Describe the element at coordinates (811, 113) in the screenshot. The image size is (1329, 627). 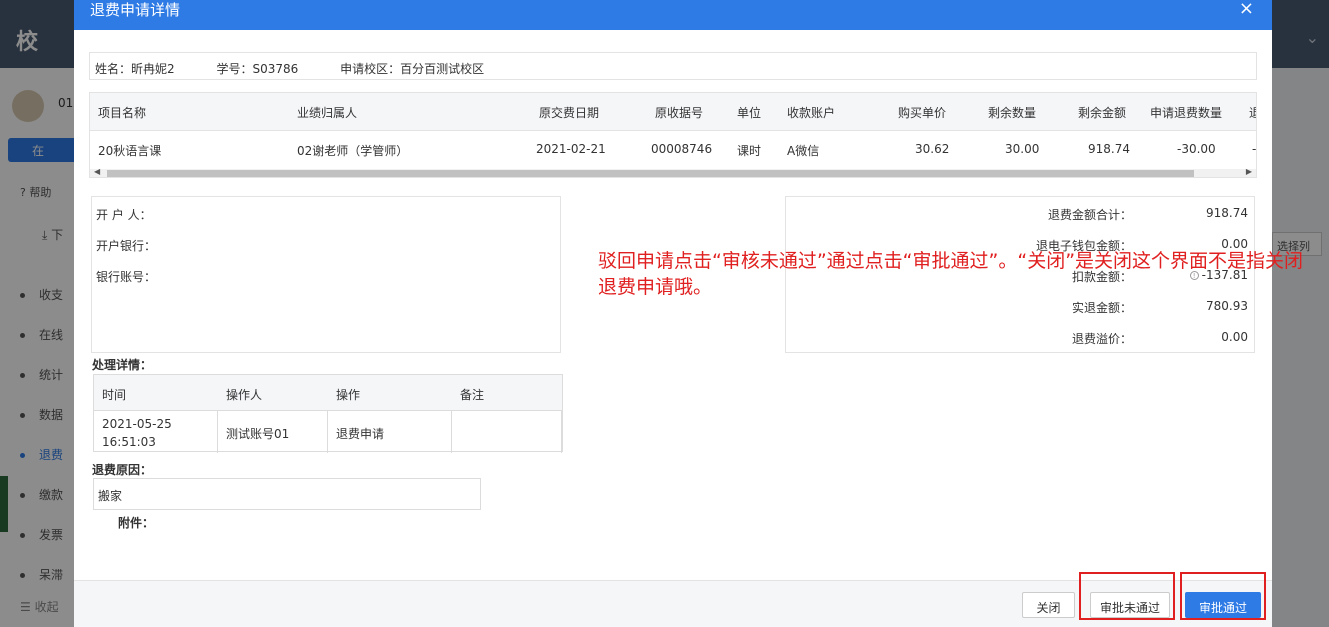
I see `col-header: 收款账户` at that location.